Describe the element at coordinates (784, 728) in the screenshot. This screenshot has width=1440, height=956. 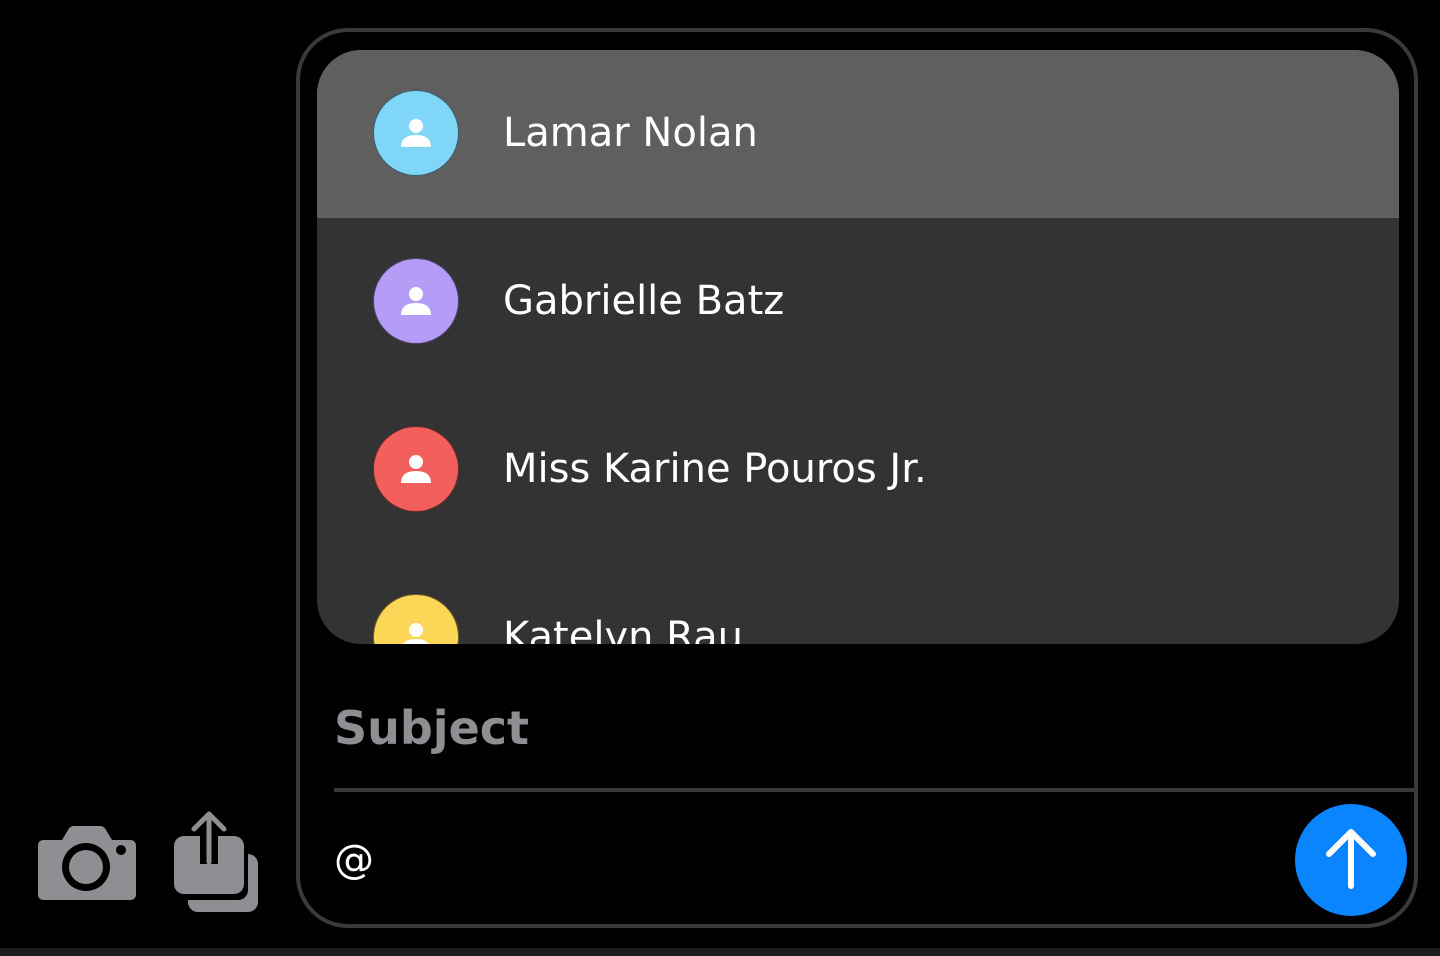
I see `subject-input` at that location.